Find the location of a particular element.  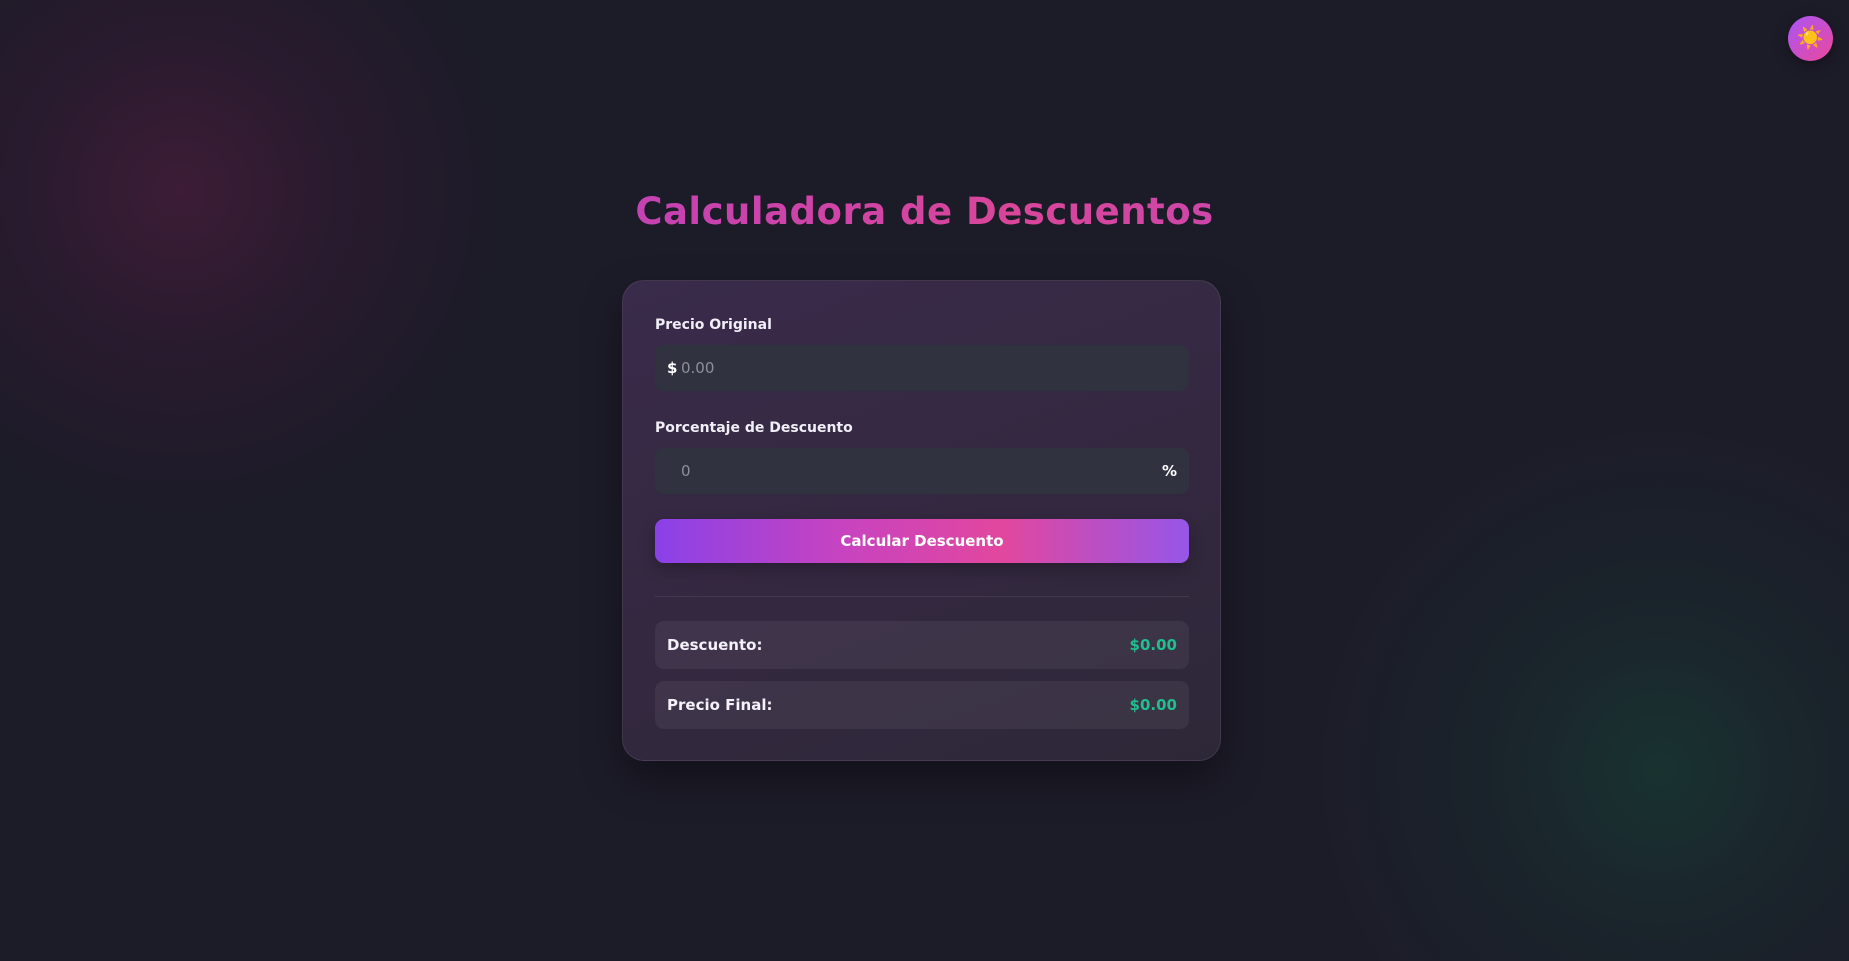

discount-result-label: Descuento: is located at coordinates (715, 645).